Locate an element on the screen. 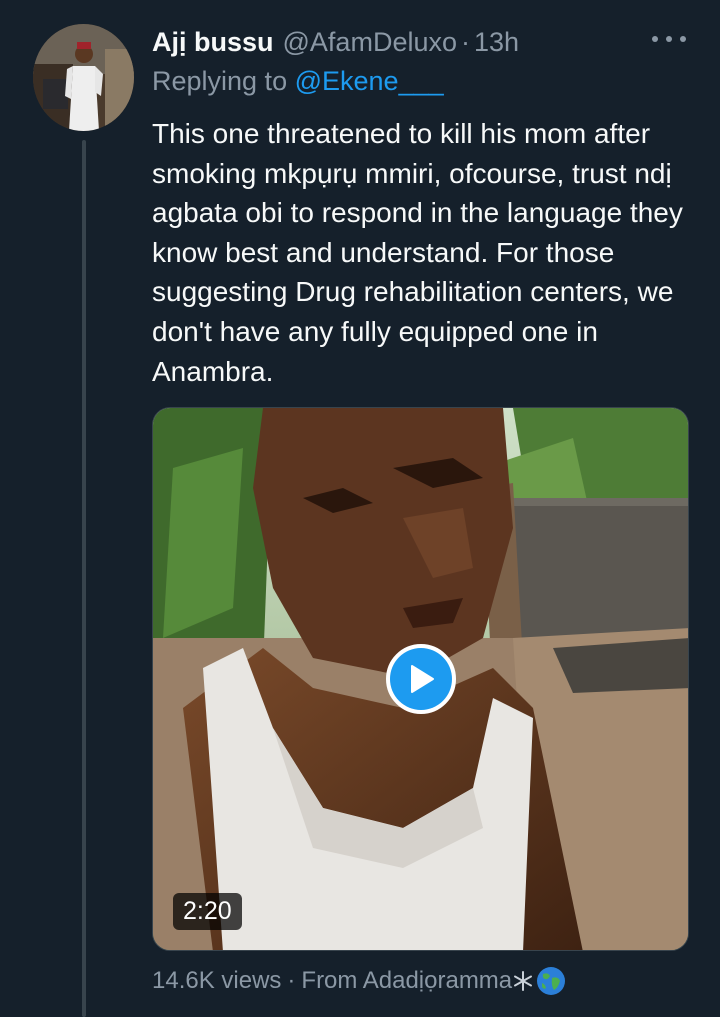 The height and width of the screenshot is (1017, 720). avatar-photo is located at coordinates (83, 77).